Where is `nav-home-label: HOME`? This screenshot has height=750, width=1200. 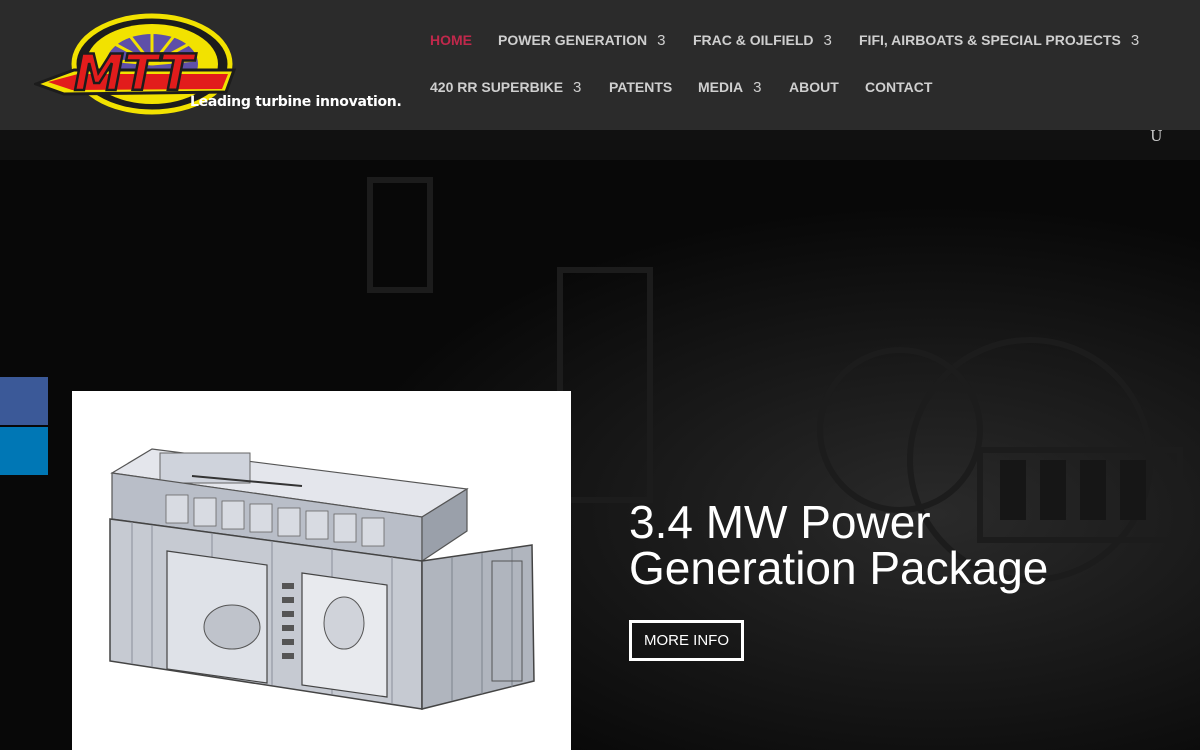 nav-home-label: HOME is located at coordinates (451, 40).